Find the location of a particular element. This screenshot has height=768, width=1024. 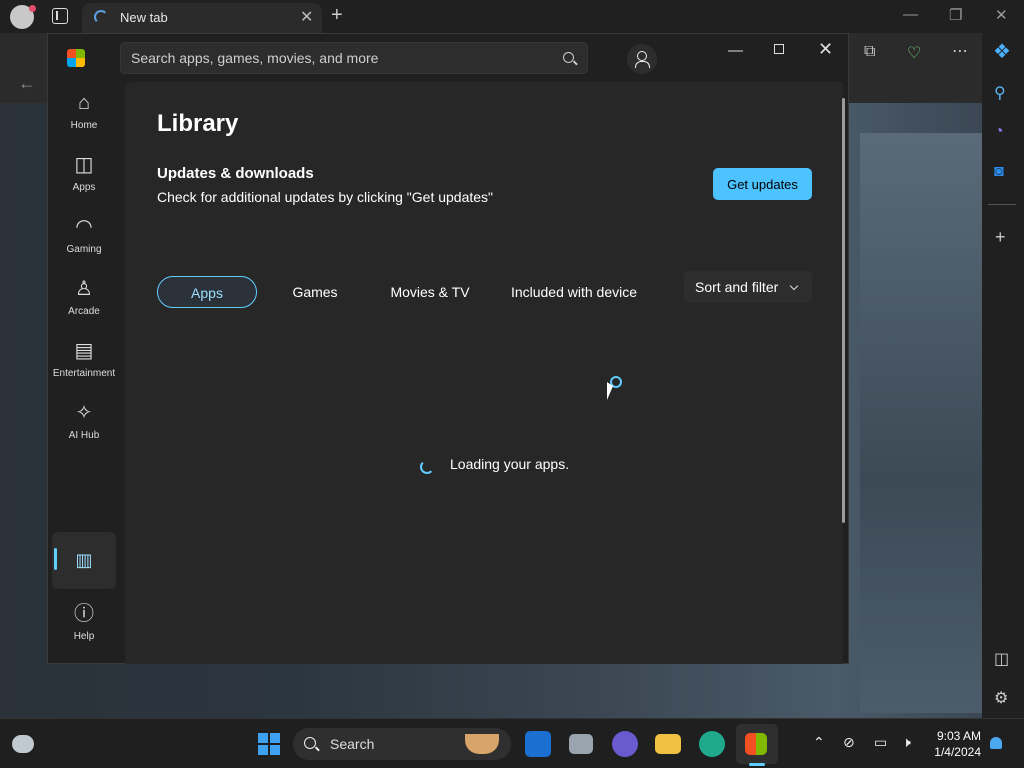

nav-active-indicator is located at coordinates (55, 559).